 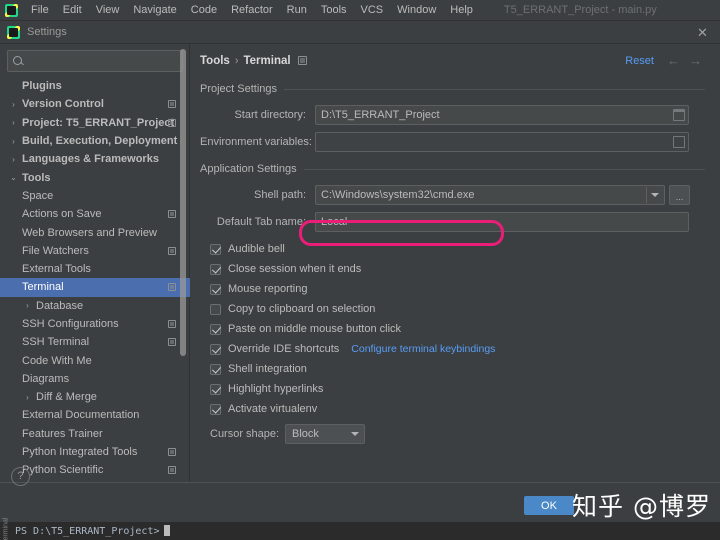 What do you see at coordinates (95, 177) in the screenshot?
I see `sidebar-item-tools: ⌄ Tools` at bounding box center [95, 177].